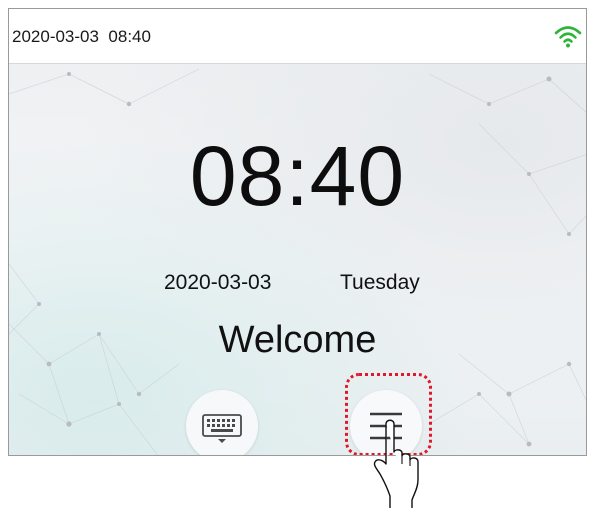 The width and height of the screenshot is (597, 508). What do you see at coordinates (297, 340) in the screenshot?
I see `welcome-message: Welcome` at bounding box center [297, 340].